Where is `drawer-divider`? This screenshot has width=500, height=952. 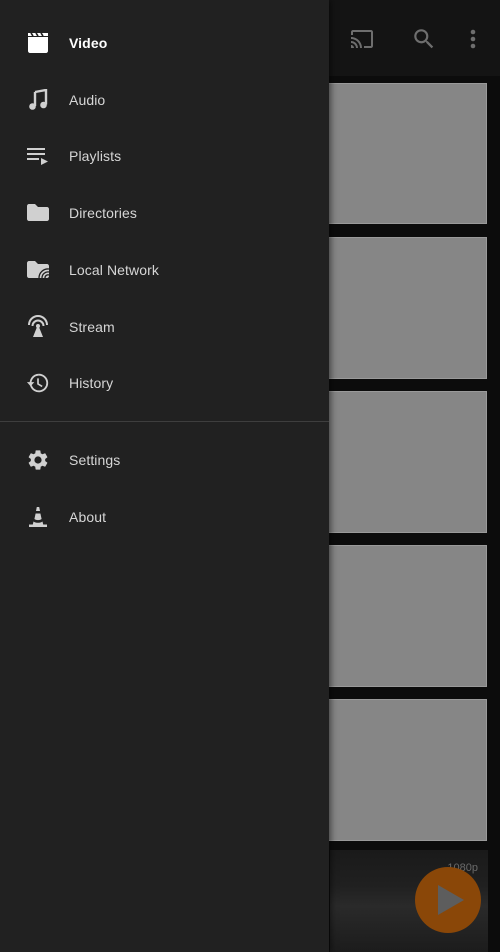
drawer-divider is located at coordinates (164, 421).